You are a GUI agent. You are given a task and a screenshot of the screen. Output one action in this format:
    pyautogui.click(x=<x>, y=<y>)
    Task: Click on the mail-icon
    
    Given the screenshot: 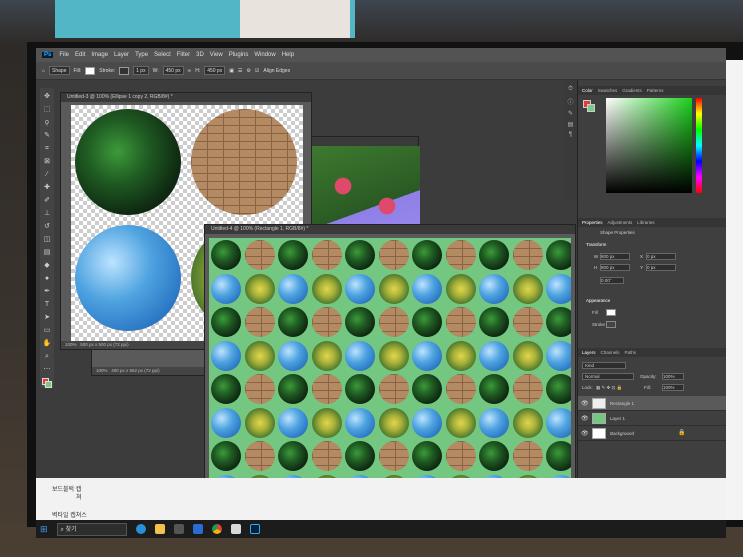 What is the action you would take?
    pyautogui.click(x=197, y=529)
    